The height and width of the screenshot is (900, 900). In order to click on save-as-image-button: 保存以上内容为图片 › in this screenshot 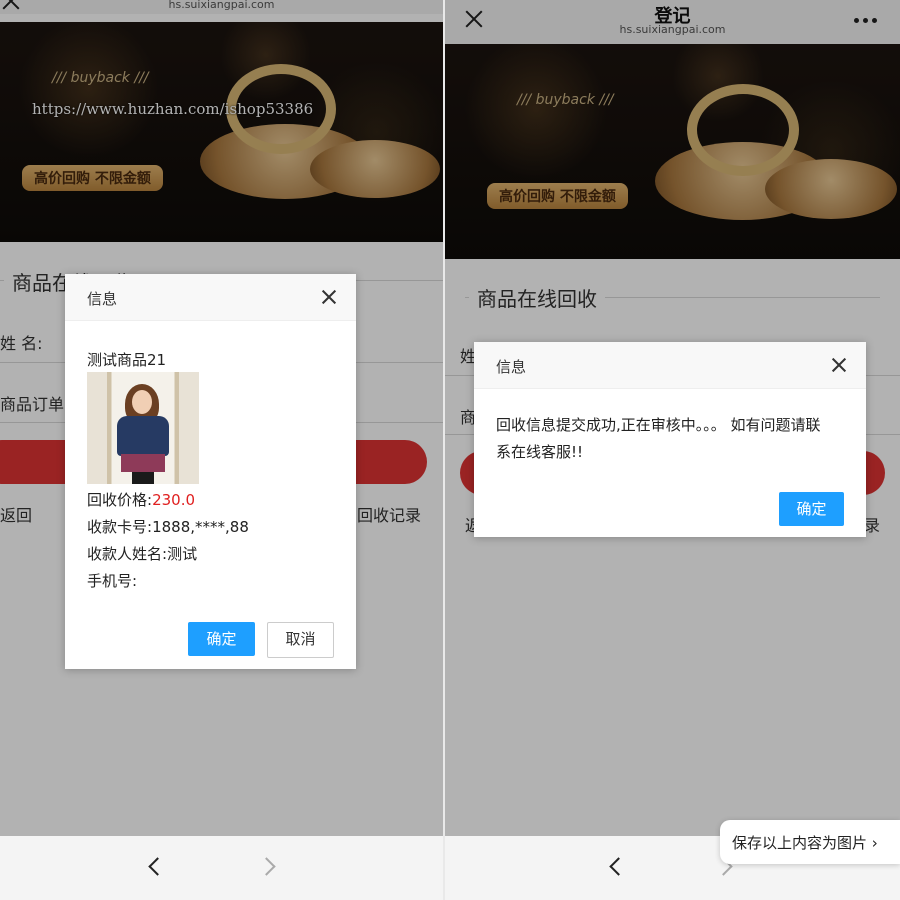, I will do `click(810, 842)`.